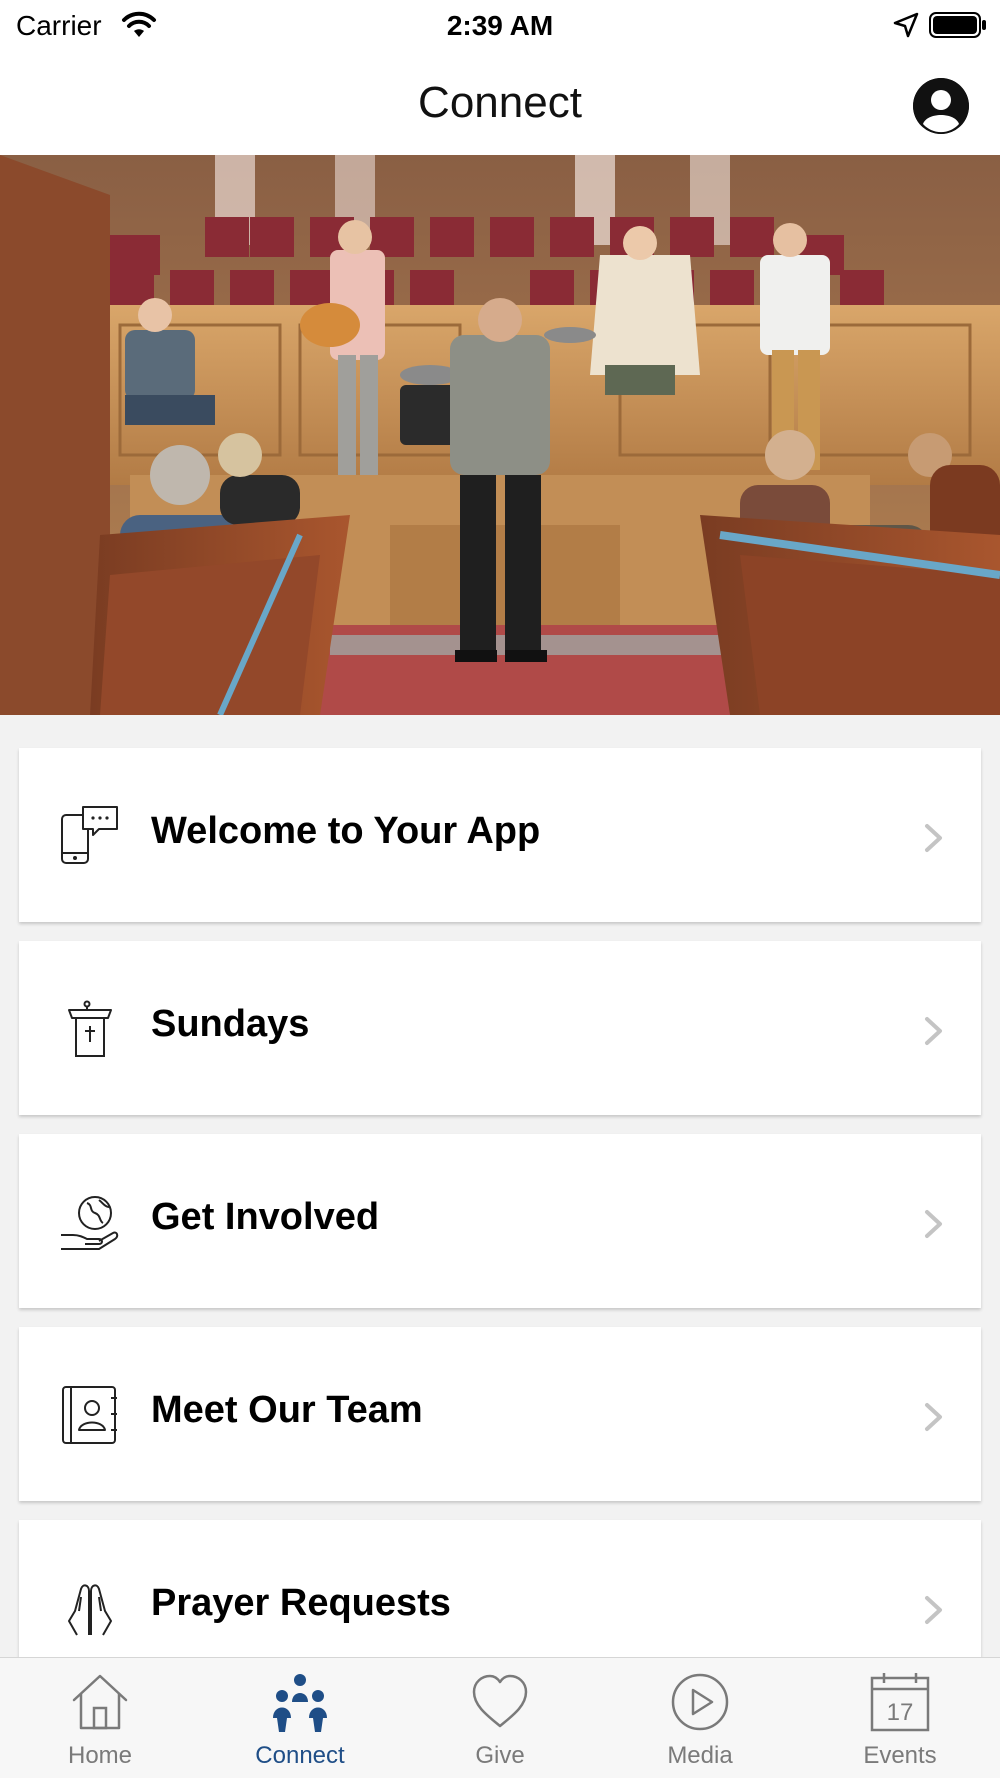  I want to click on tab-give: Give, so click(500, 1718).